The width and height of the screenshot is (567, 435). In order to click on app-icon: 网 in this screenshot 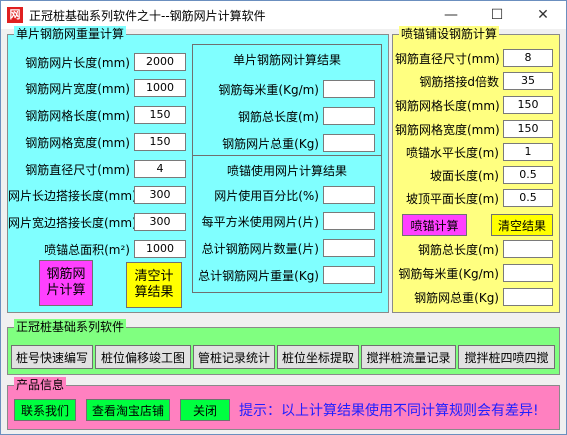, I will do `click(15, 15)`.